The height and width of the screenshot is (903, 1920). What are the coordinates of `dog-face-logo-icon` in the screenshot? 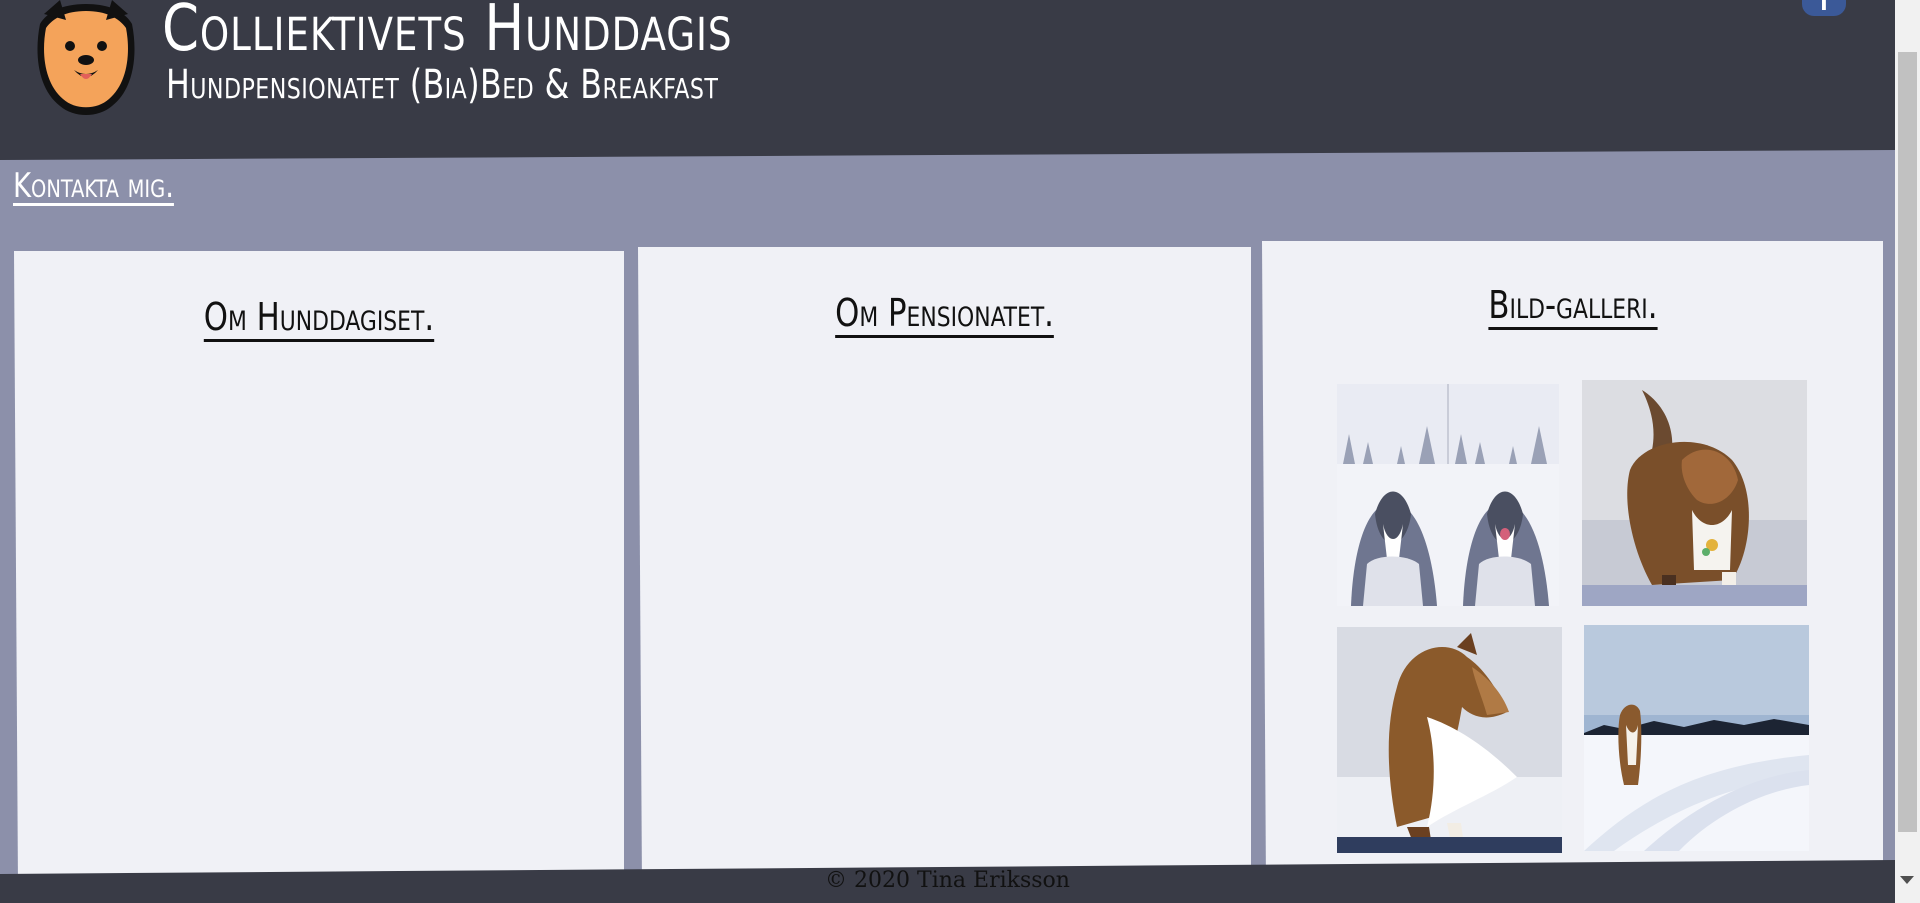 It's located at (86, 60).